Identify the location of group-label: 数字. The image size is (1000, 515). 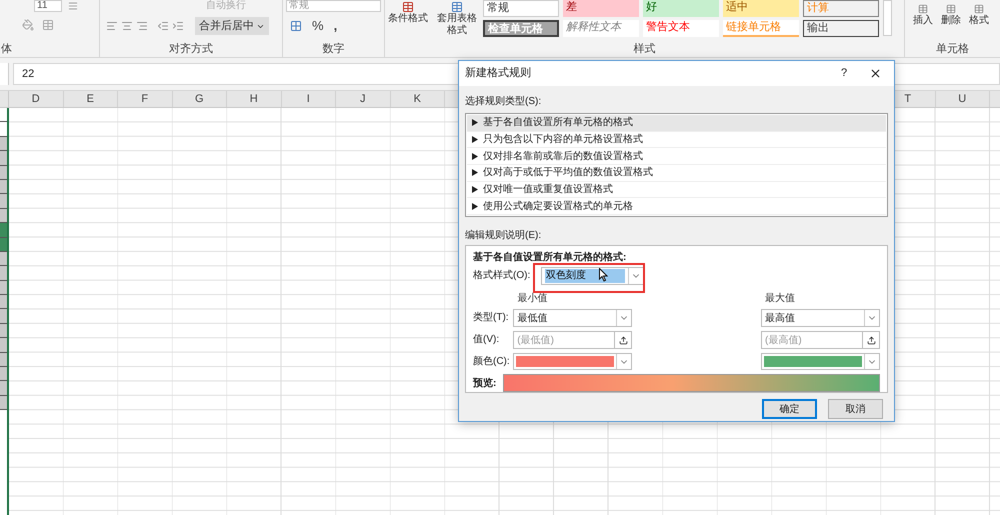
(333, 49).